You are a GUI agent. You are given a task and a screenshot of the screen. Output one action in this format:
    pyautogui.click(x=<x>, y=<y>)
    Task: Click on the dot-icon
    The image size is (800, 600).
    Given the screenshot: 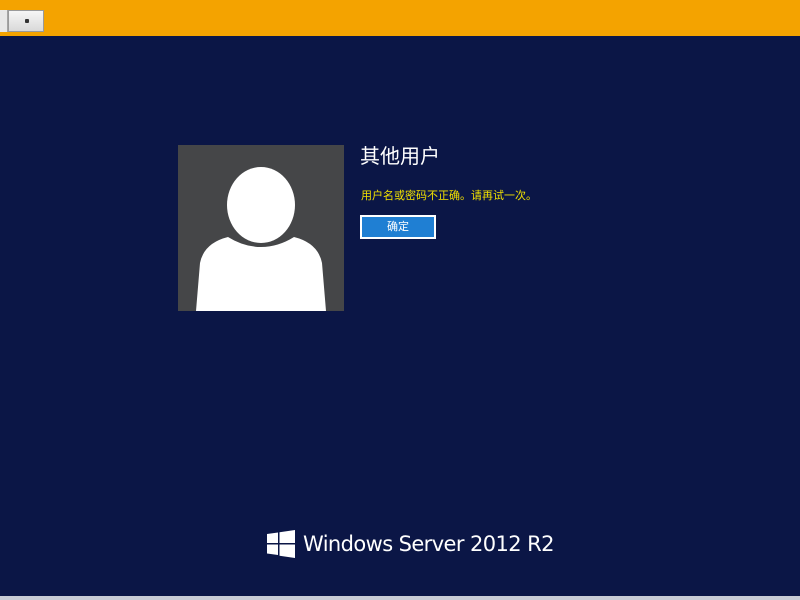 What is the action you would take?
    pyautogui.click(x=27, y=21)
    